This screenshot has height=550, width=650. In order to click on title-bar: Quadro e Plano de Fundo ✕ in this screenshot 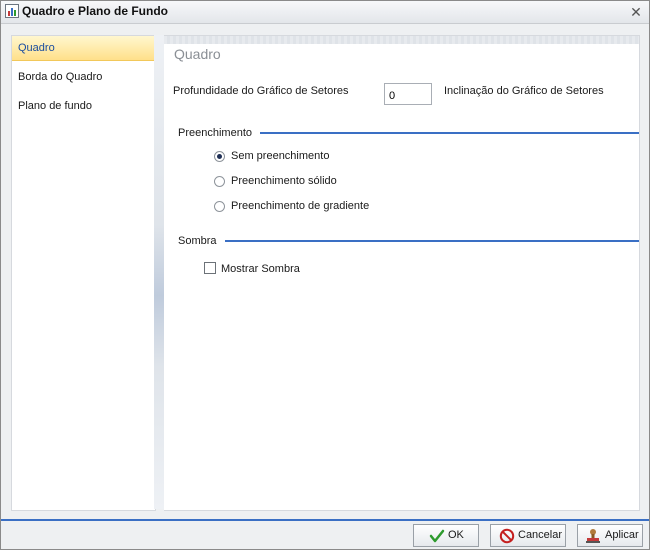, I will do `click(325, 12)`.